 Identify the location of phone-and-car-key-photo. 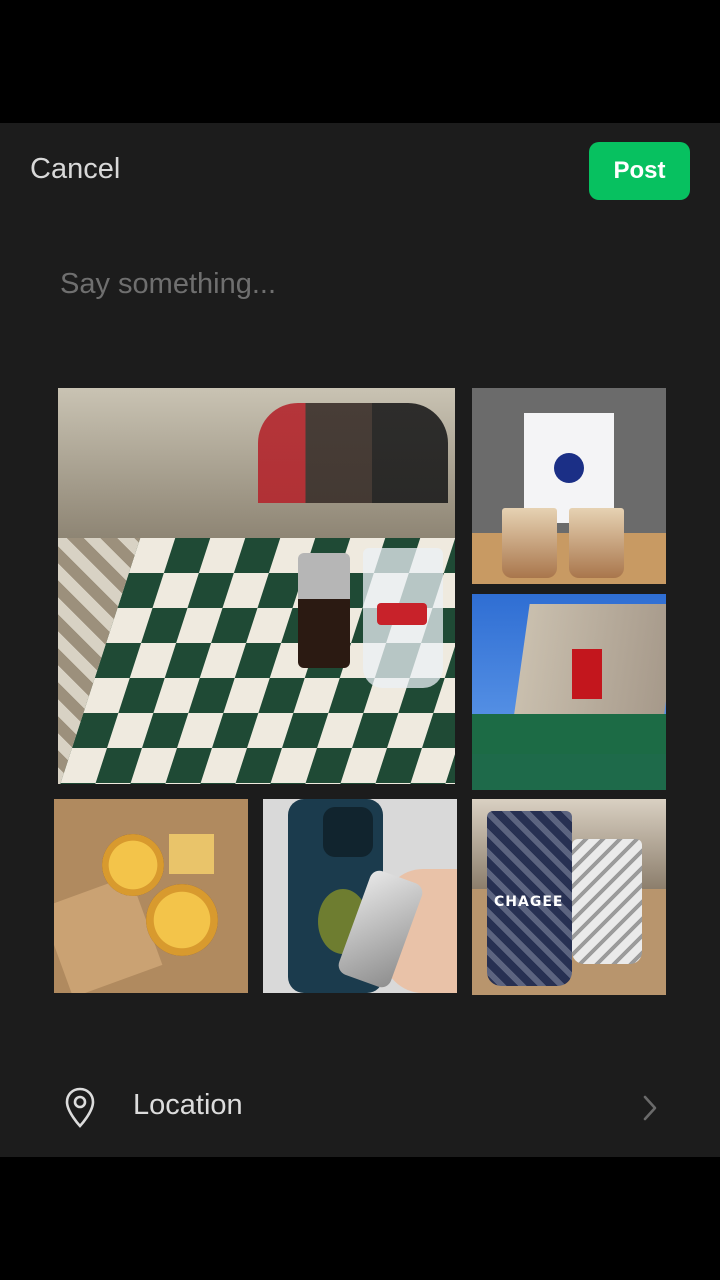
(360, 896).